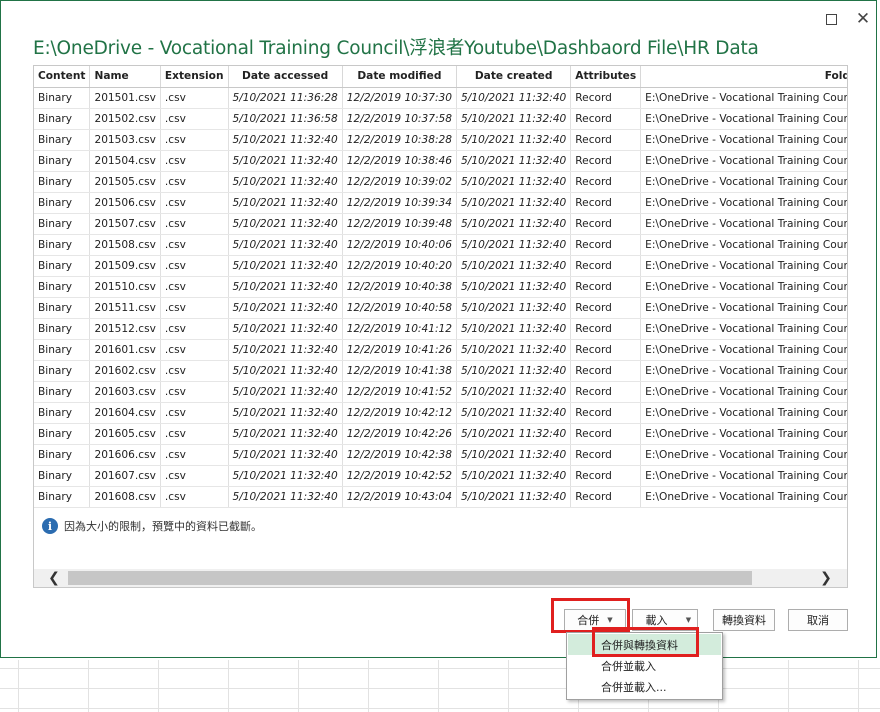 The image size is (880, 712). Describe the element at coordinates (400, 308) in the screenshot. I see `table-cell: 12/2/2019 10:40:58` at that location.